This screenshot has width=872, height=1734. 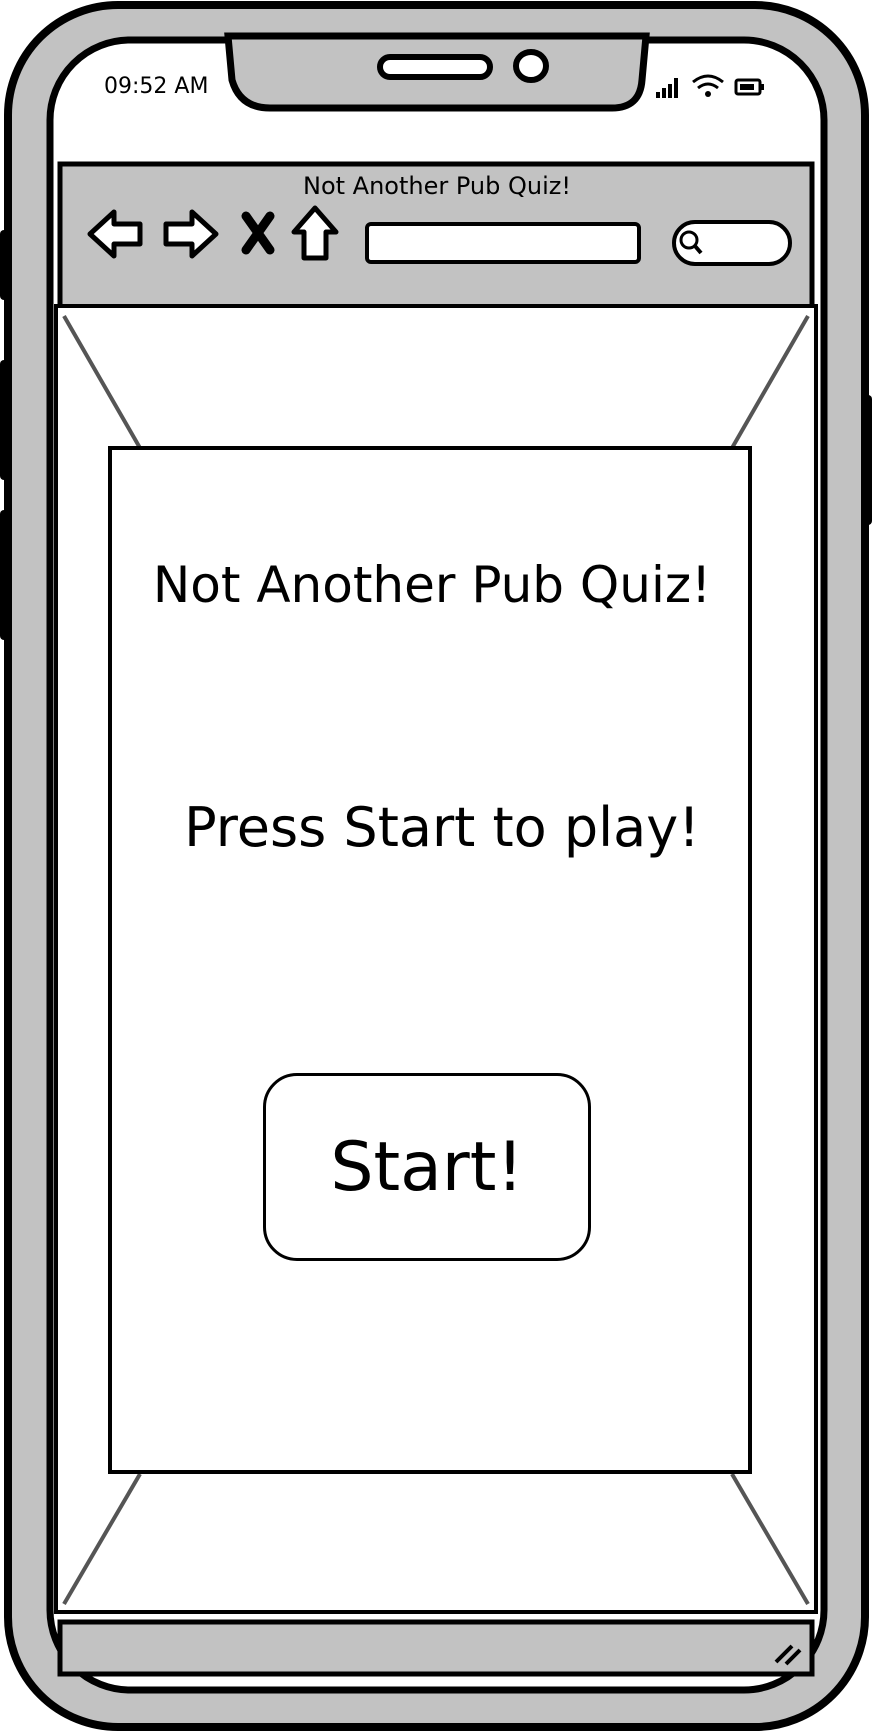 I want to click on close-icon, so click(x=258, y=233).